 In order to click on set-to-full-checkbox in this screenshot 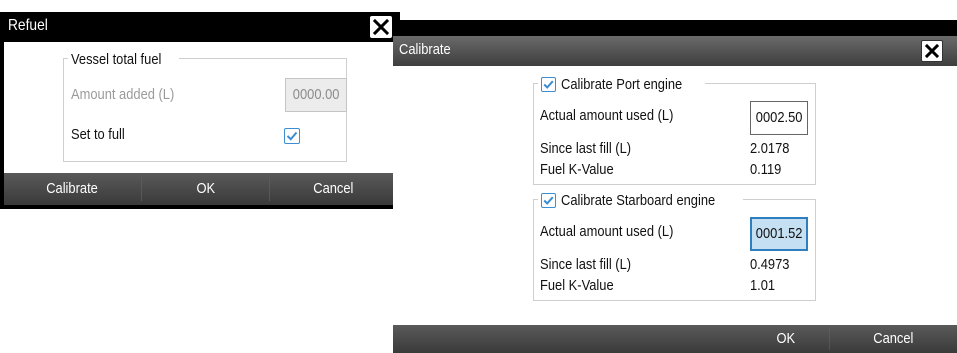, I will do `click(292, 136)`.